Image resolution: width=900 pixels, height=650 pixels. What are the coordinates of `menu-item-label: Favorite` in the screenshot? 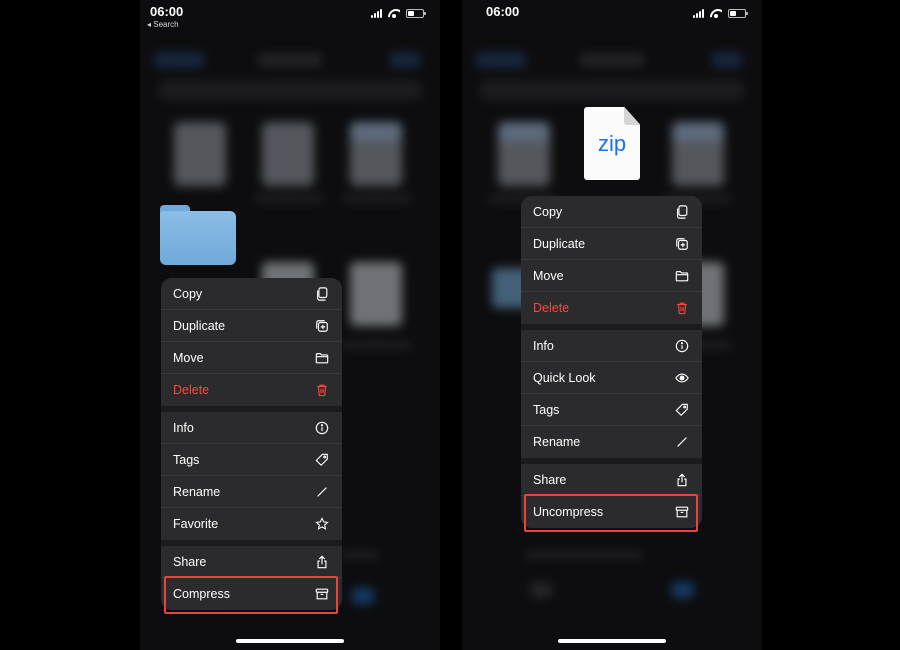 It's located at (196, 524).